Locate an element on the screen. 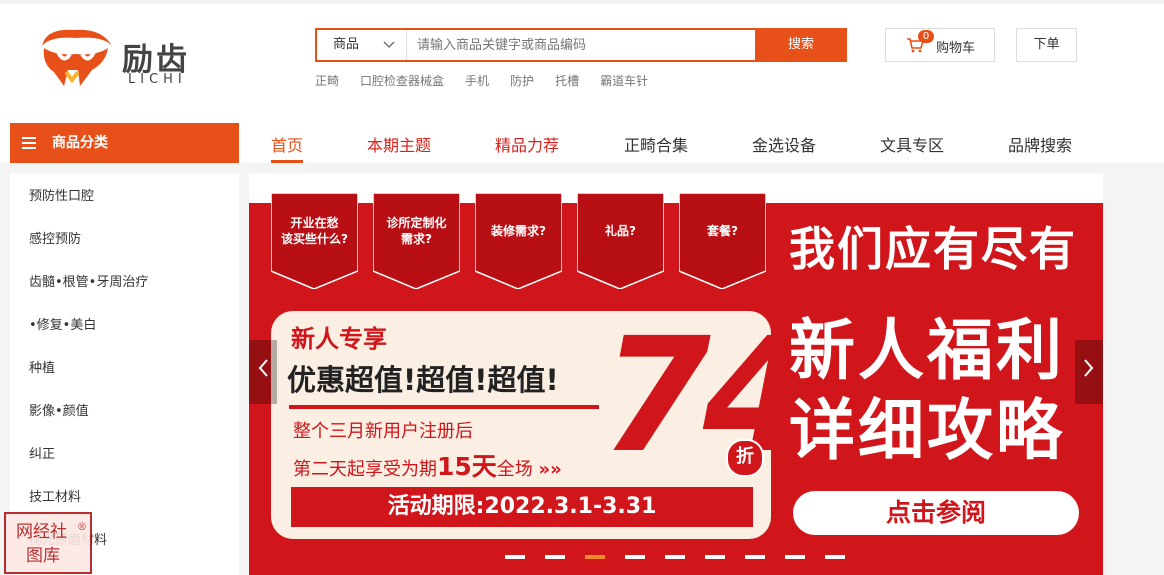  banner-headline: 我们应有尽有 is located at coordinates (933, 249).